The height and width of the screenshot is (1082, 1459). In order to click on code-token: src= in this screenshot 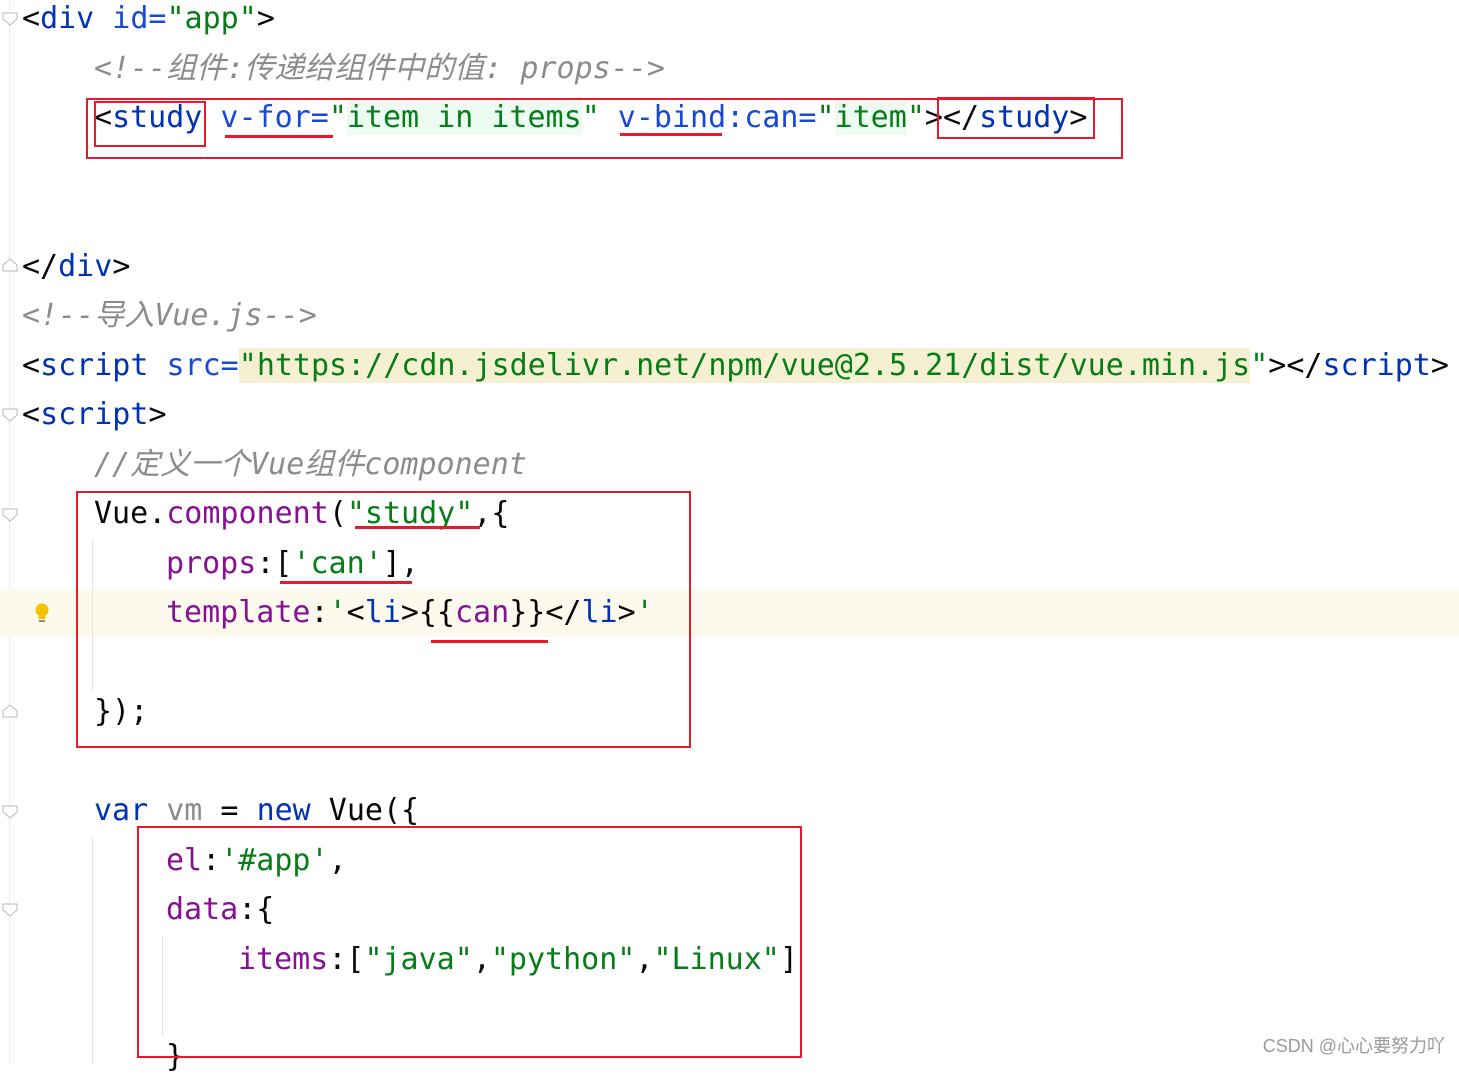, I will do `click(193, 365)`.